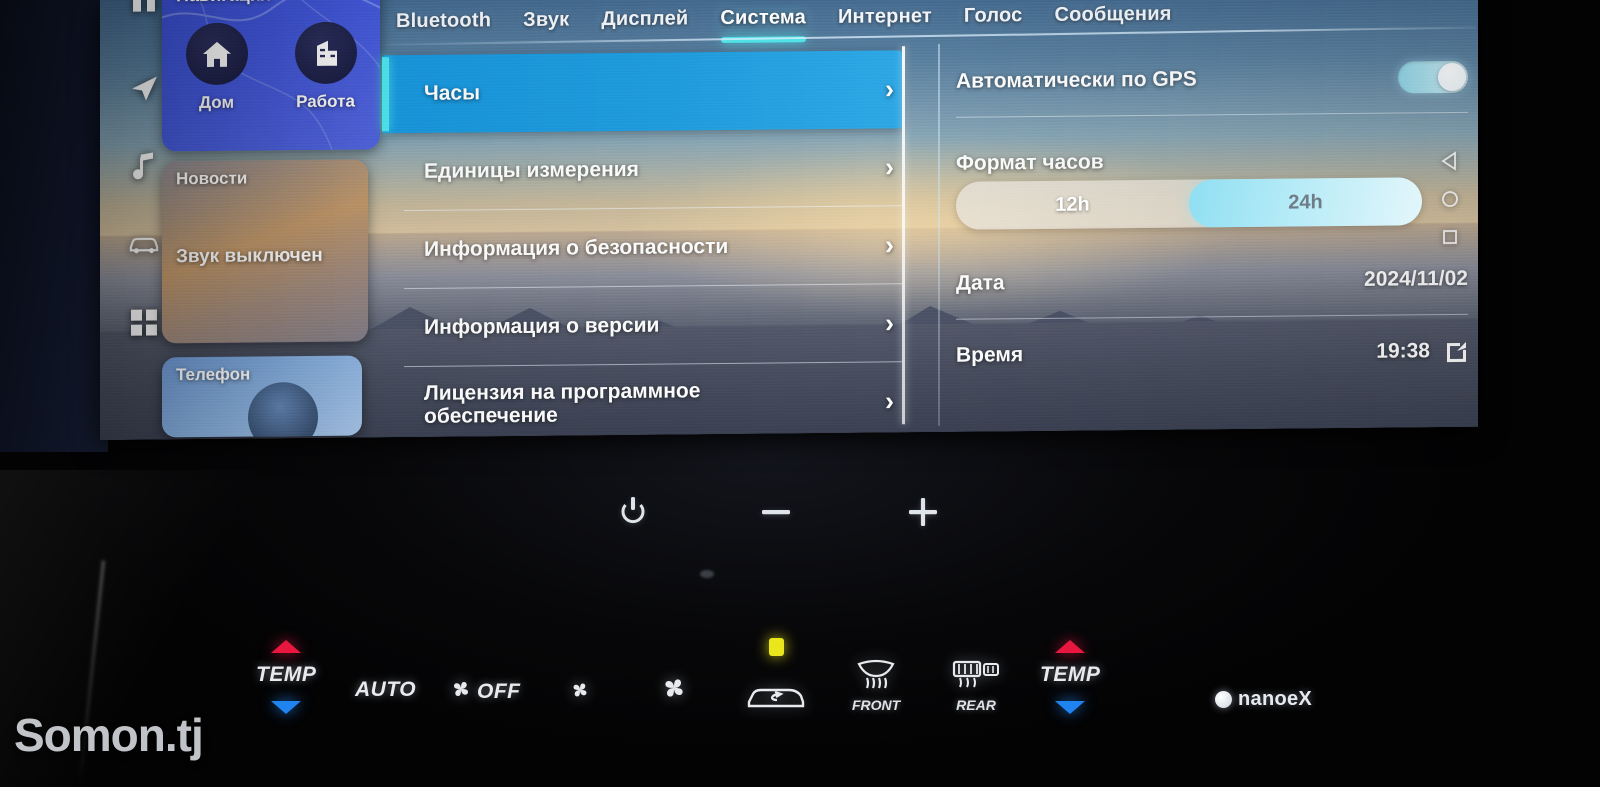  I want to click on temp-right-control: TEMP, so click(1070, 677).